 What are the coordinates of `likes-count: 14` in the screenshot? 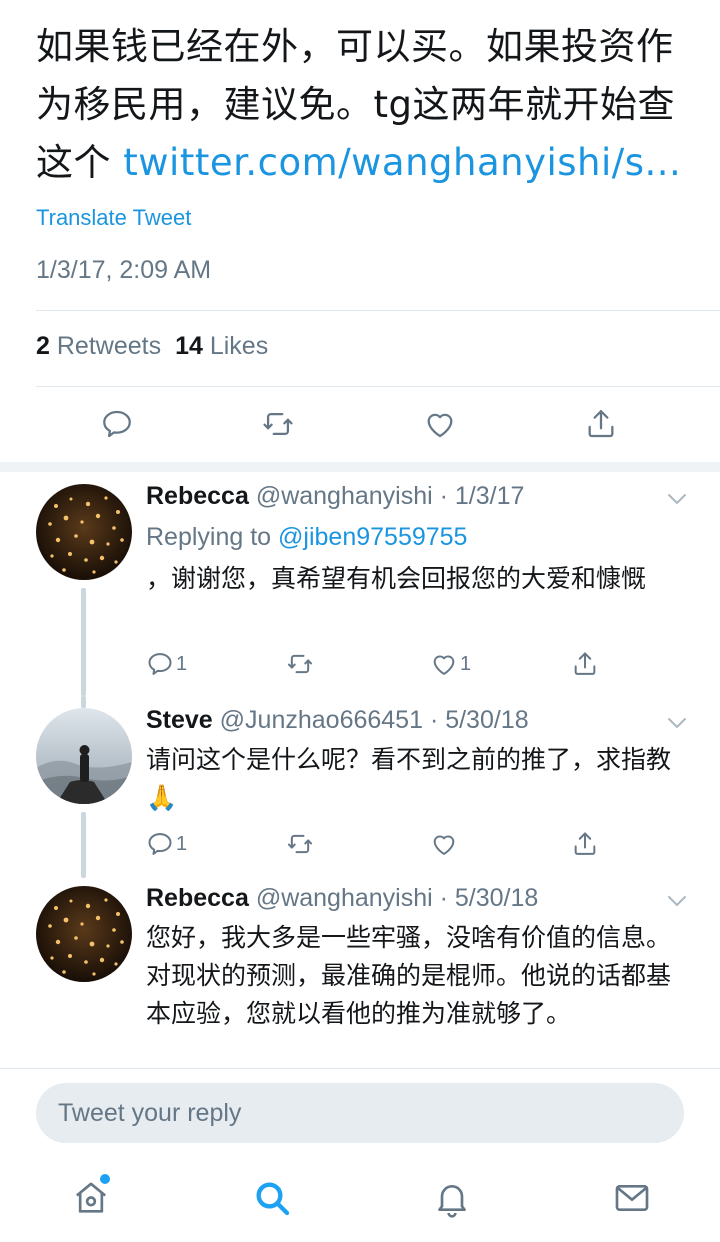 It's located at (189, 346).